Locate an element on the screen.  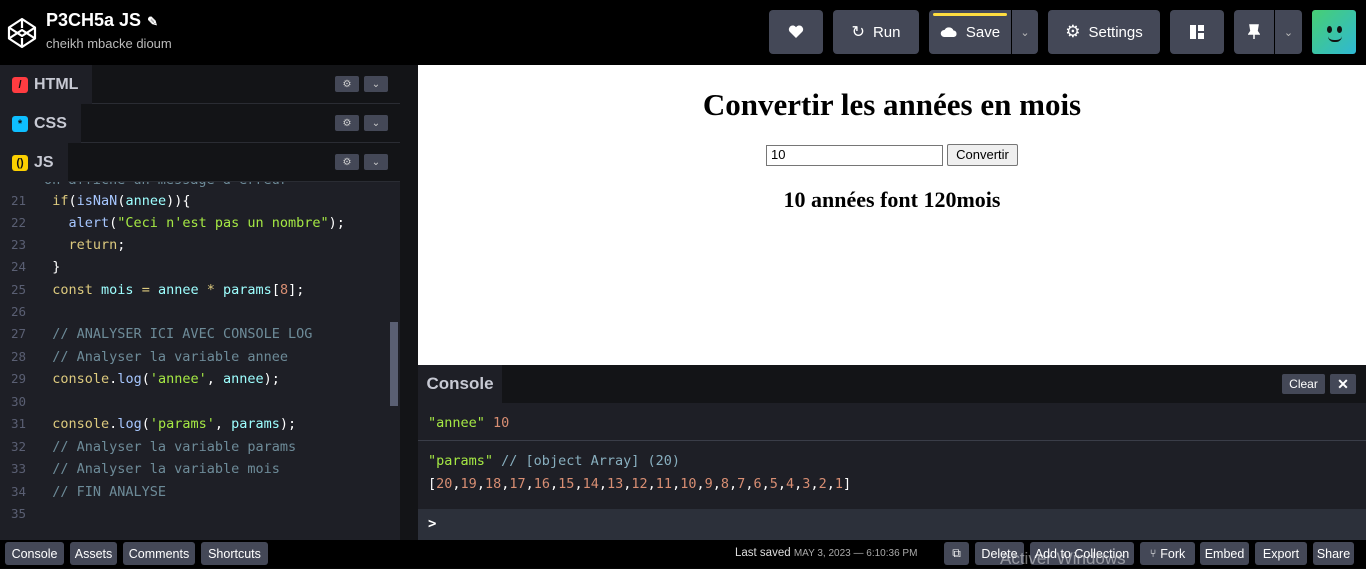
code-line: 33 // Analyser la variable mois is located at coordinates (145, 469).